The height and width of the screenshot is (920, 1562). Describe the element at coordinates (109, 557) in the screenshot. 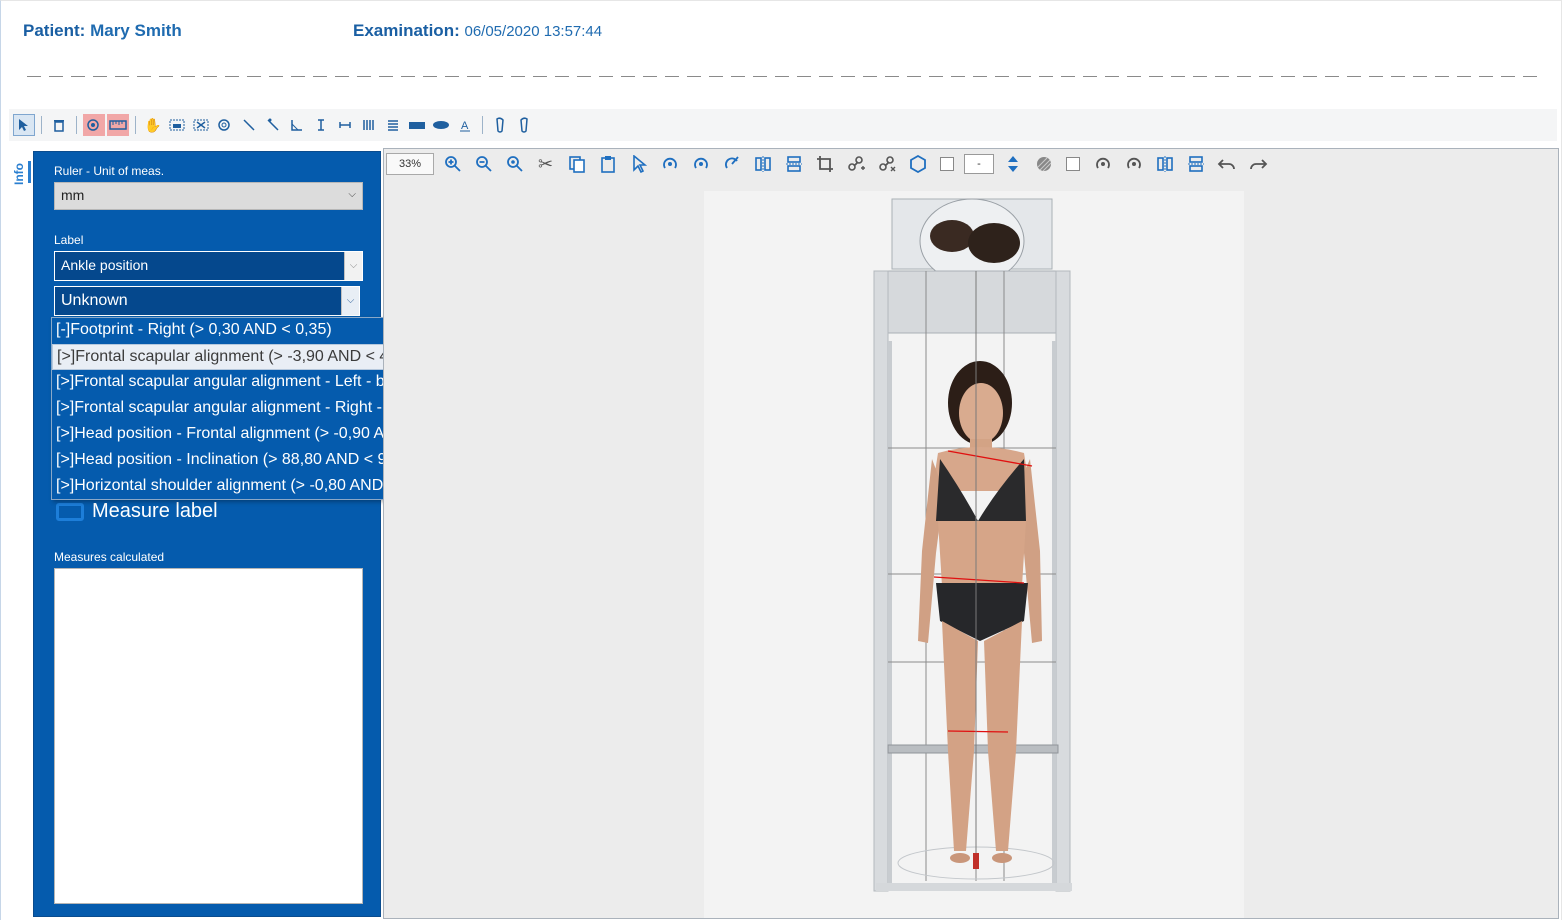

I see `measures-calculated-label: Measures calculated` at that location.